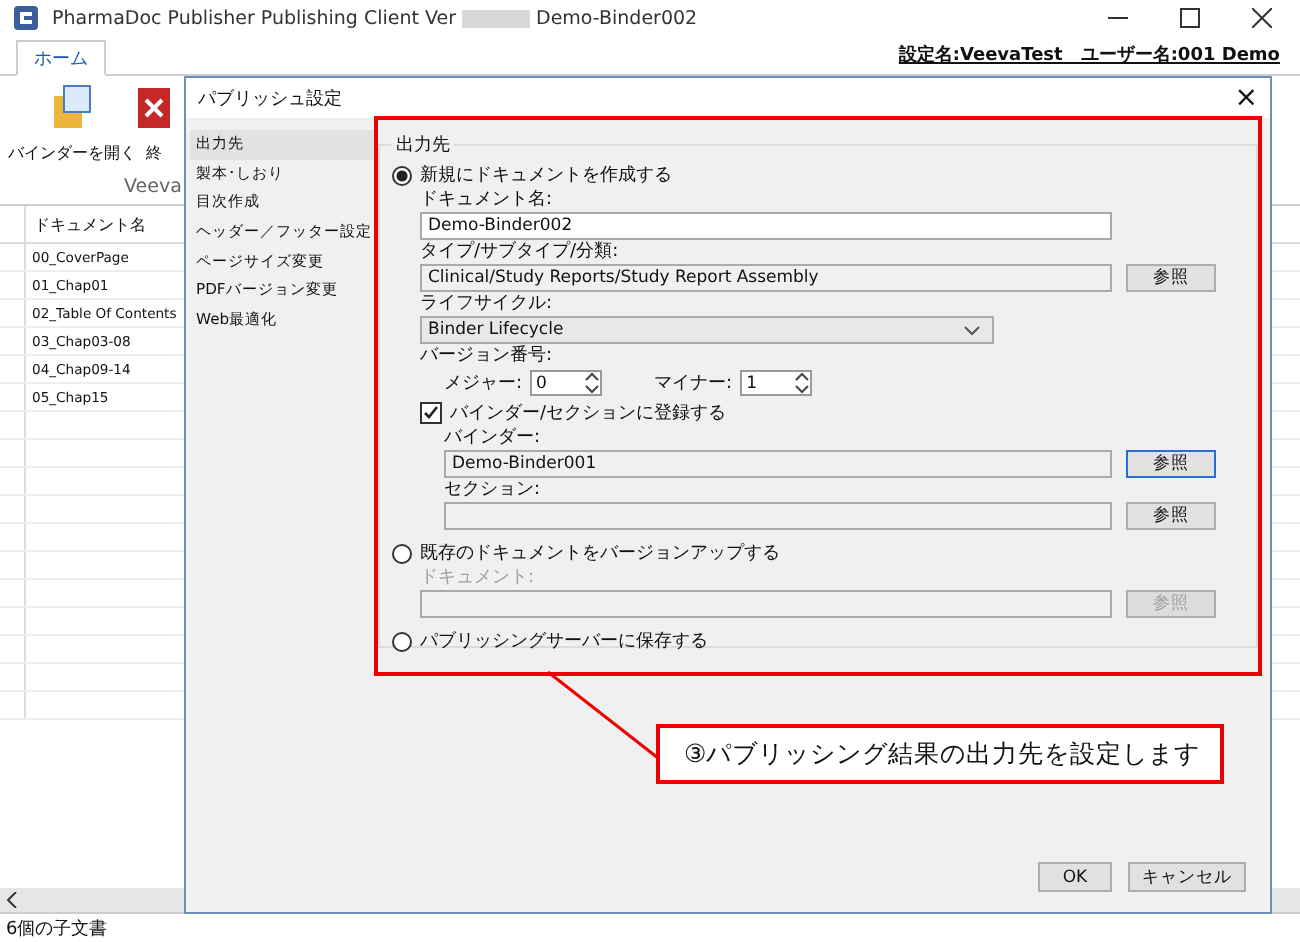  Describe the element at coordinates (254, 18) in the screenshot. I see `window-title: PharmaDoc Publisher Publishing Client Ver` at that location.